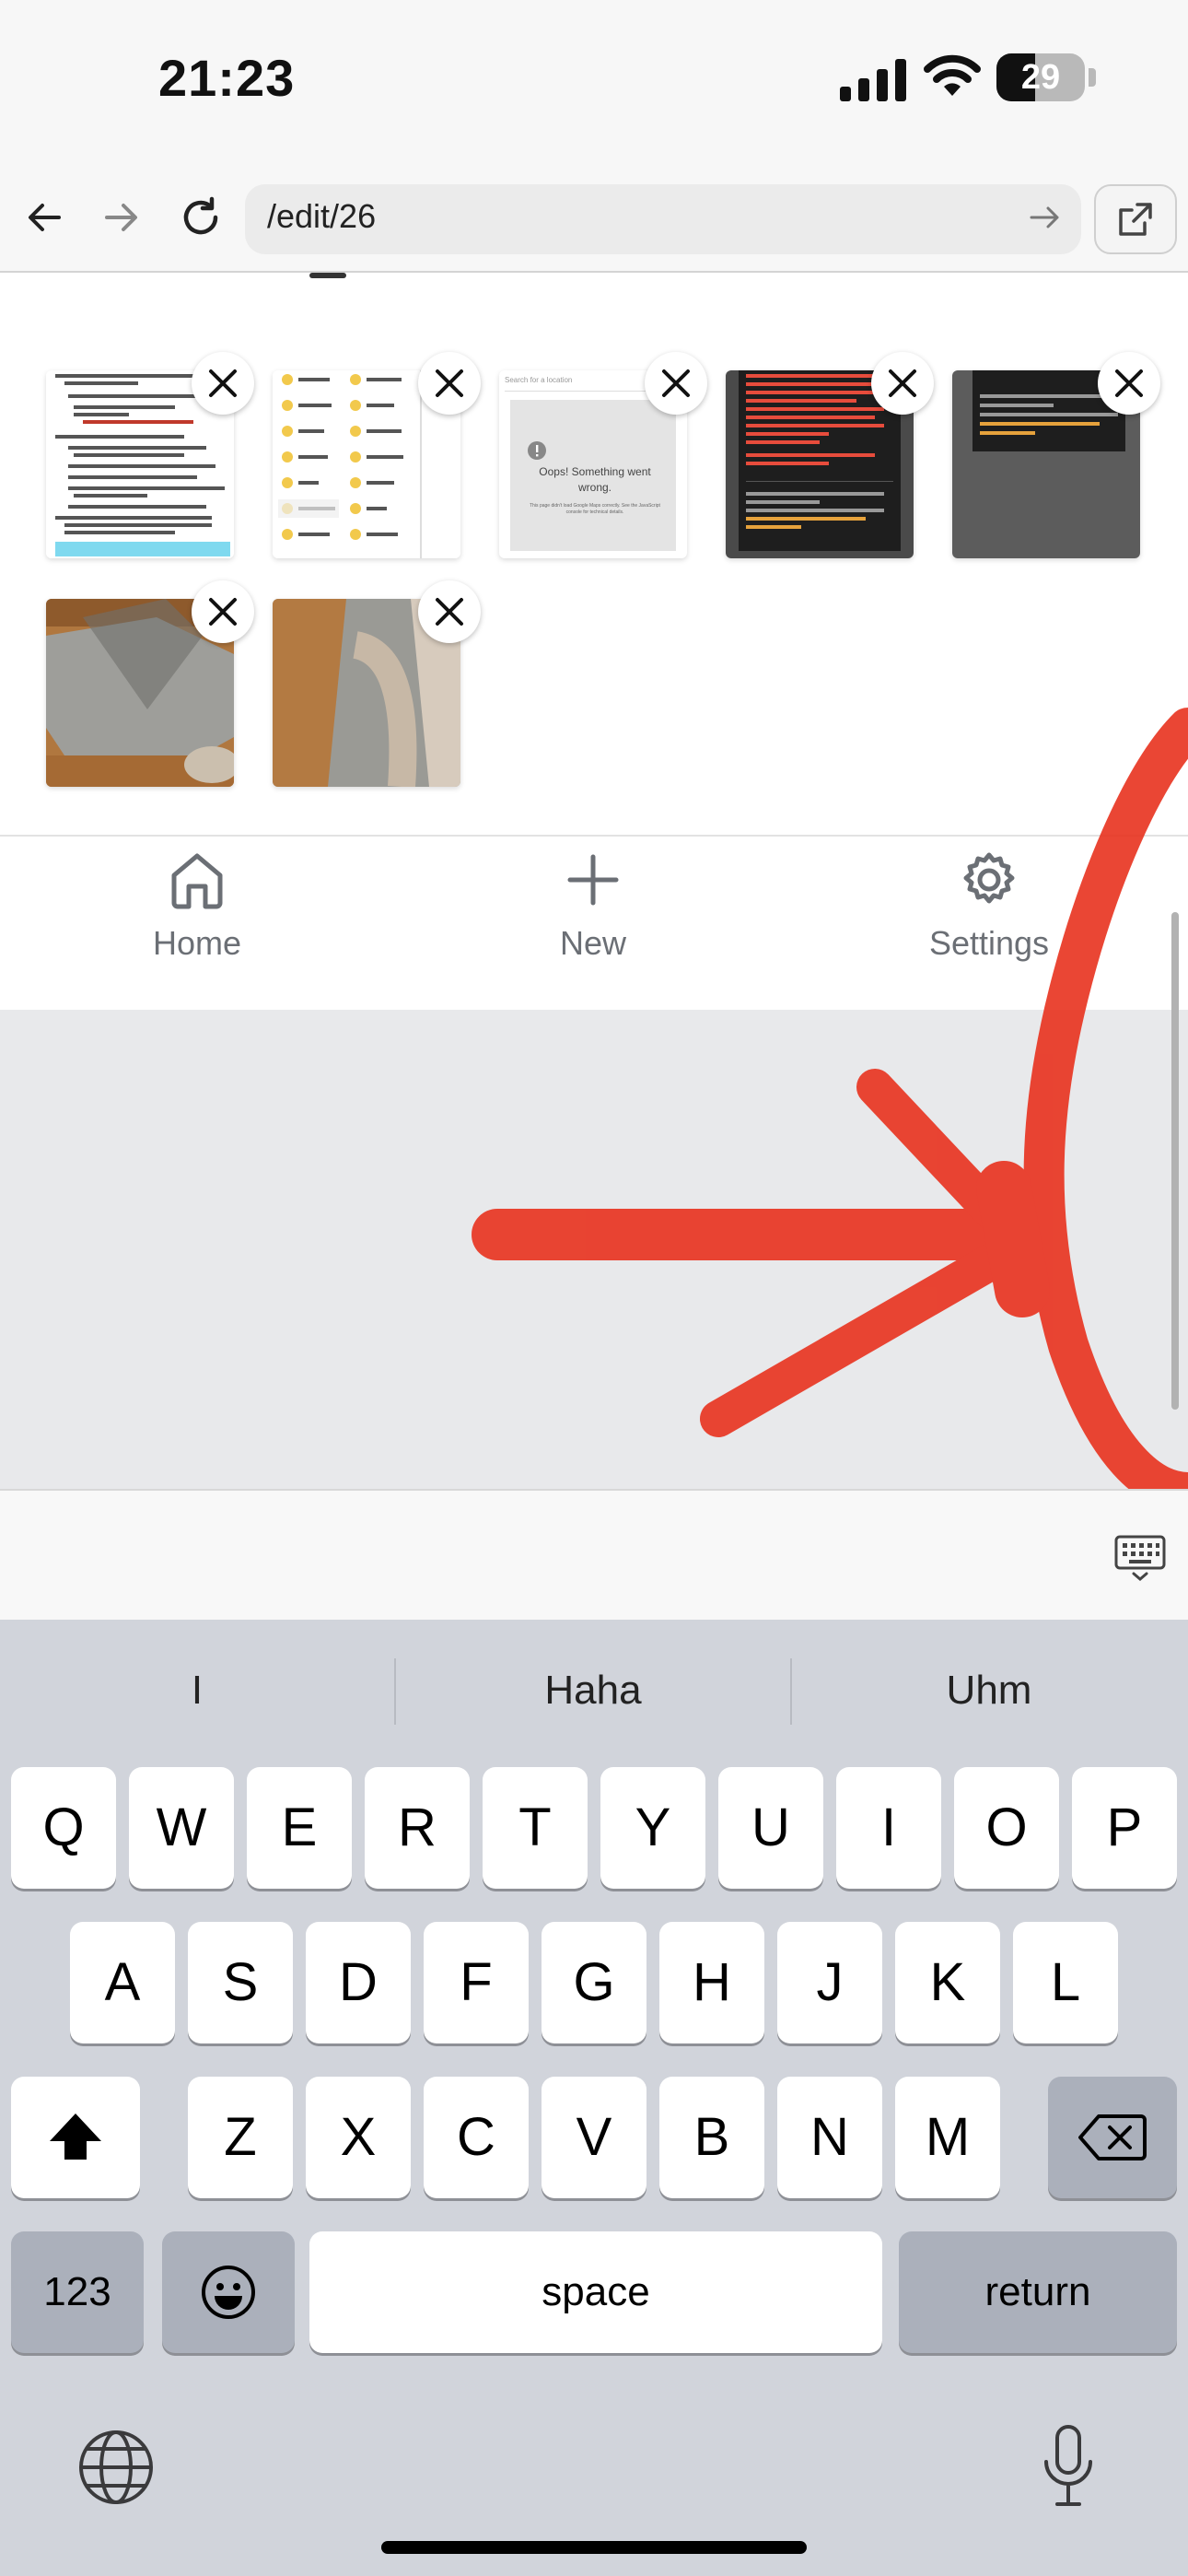 This screenshot has width=1188, height=2576. I want to click on arrow-left-icon, so click(45, 217).